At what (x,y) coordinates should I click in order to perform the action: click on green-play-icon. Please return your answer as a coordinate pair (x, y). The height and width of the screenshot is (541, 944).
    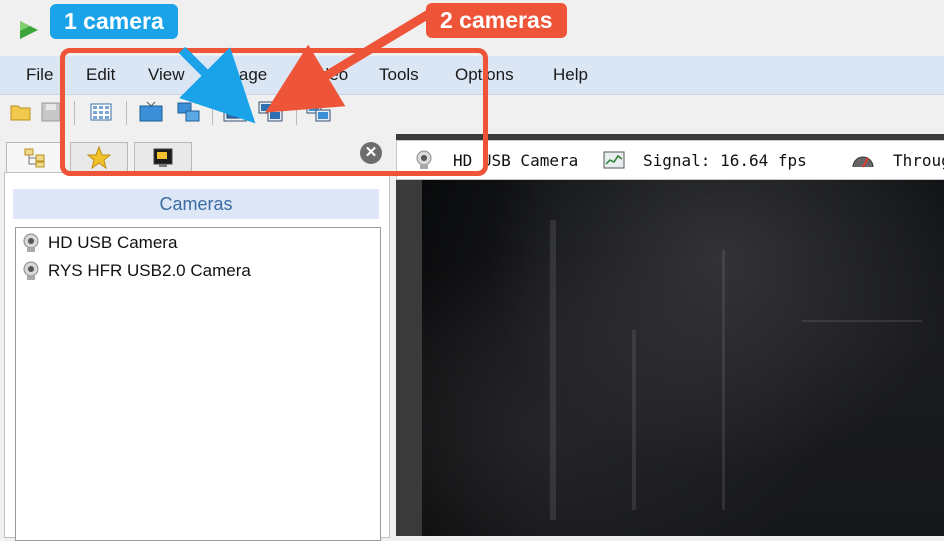
    Looking at the image, I should click on (29, 30).